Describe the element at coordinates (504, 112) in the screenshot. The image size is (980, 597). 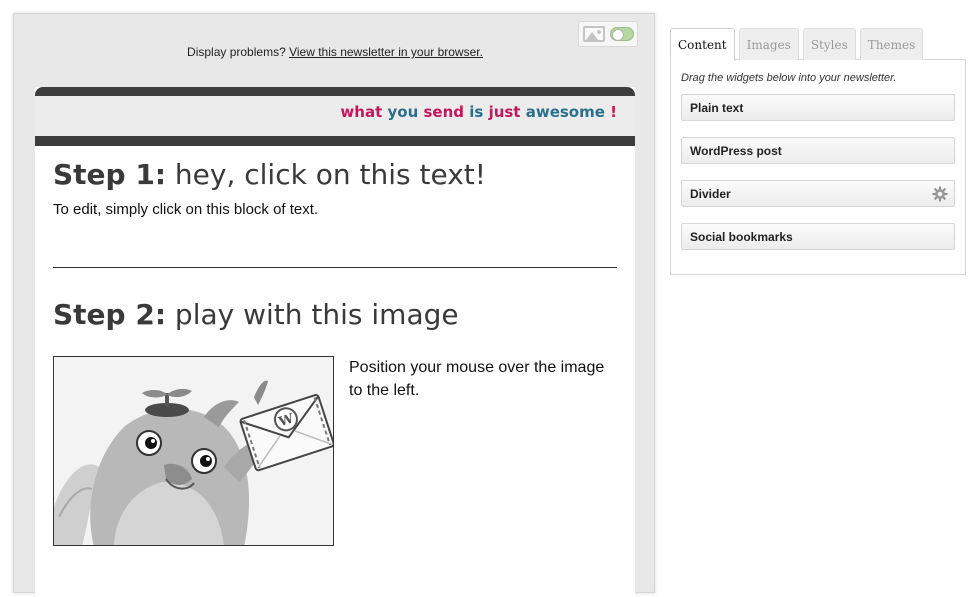
I see `tagline-word: just` at that location.